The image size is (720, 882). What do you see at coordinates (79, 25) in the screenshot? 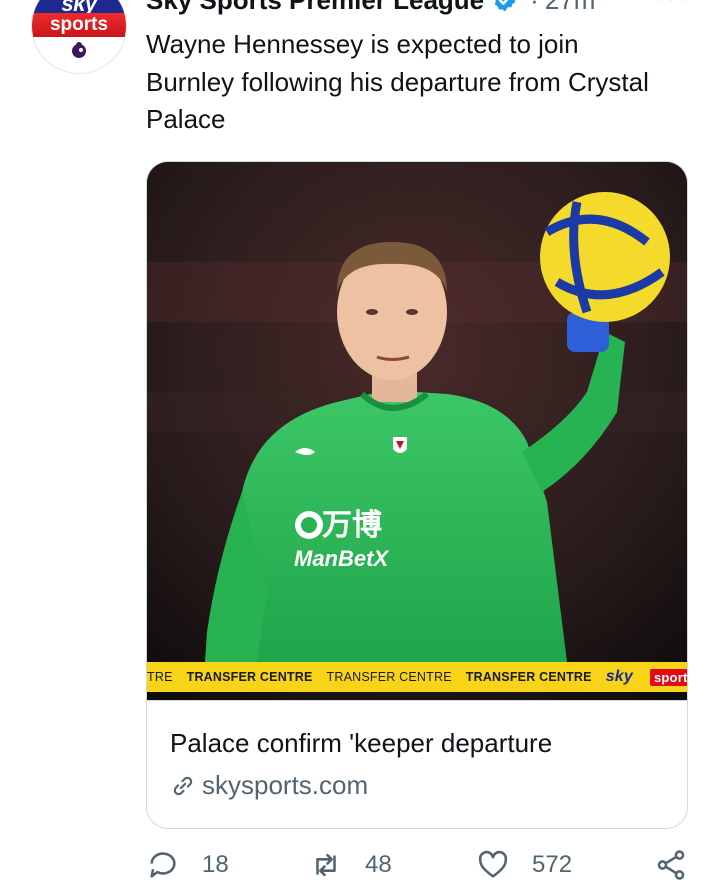
I see `avatar-sports-text: sports` at bounding box center [79, 25].